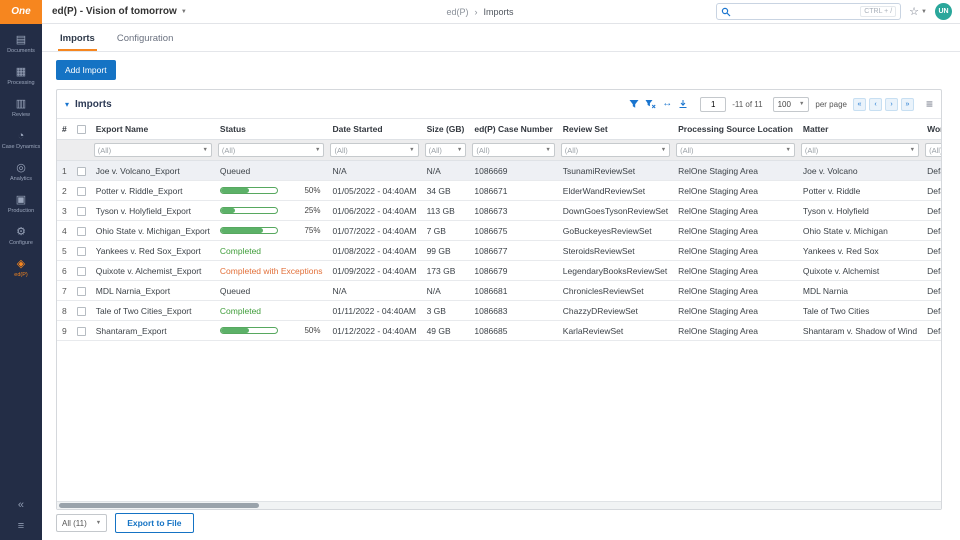 The width and height of the screenshot is (960, 540). Describe the element at coordinates (735, 331) in the screenshot. I see `source-location-cell: RelOne Staging Area` at that location.